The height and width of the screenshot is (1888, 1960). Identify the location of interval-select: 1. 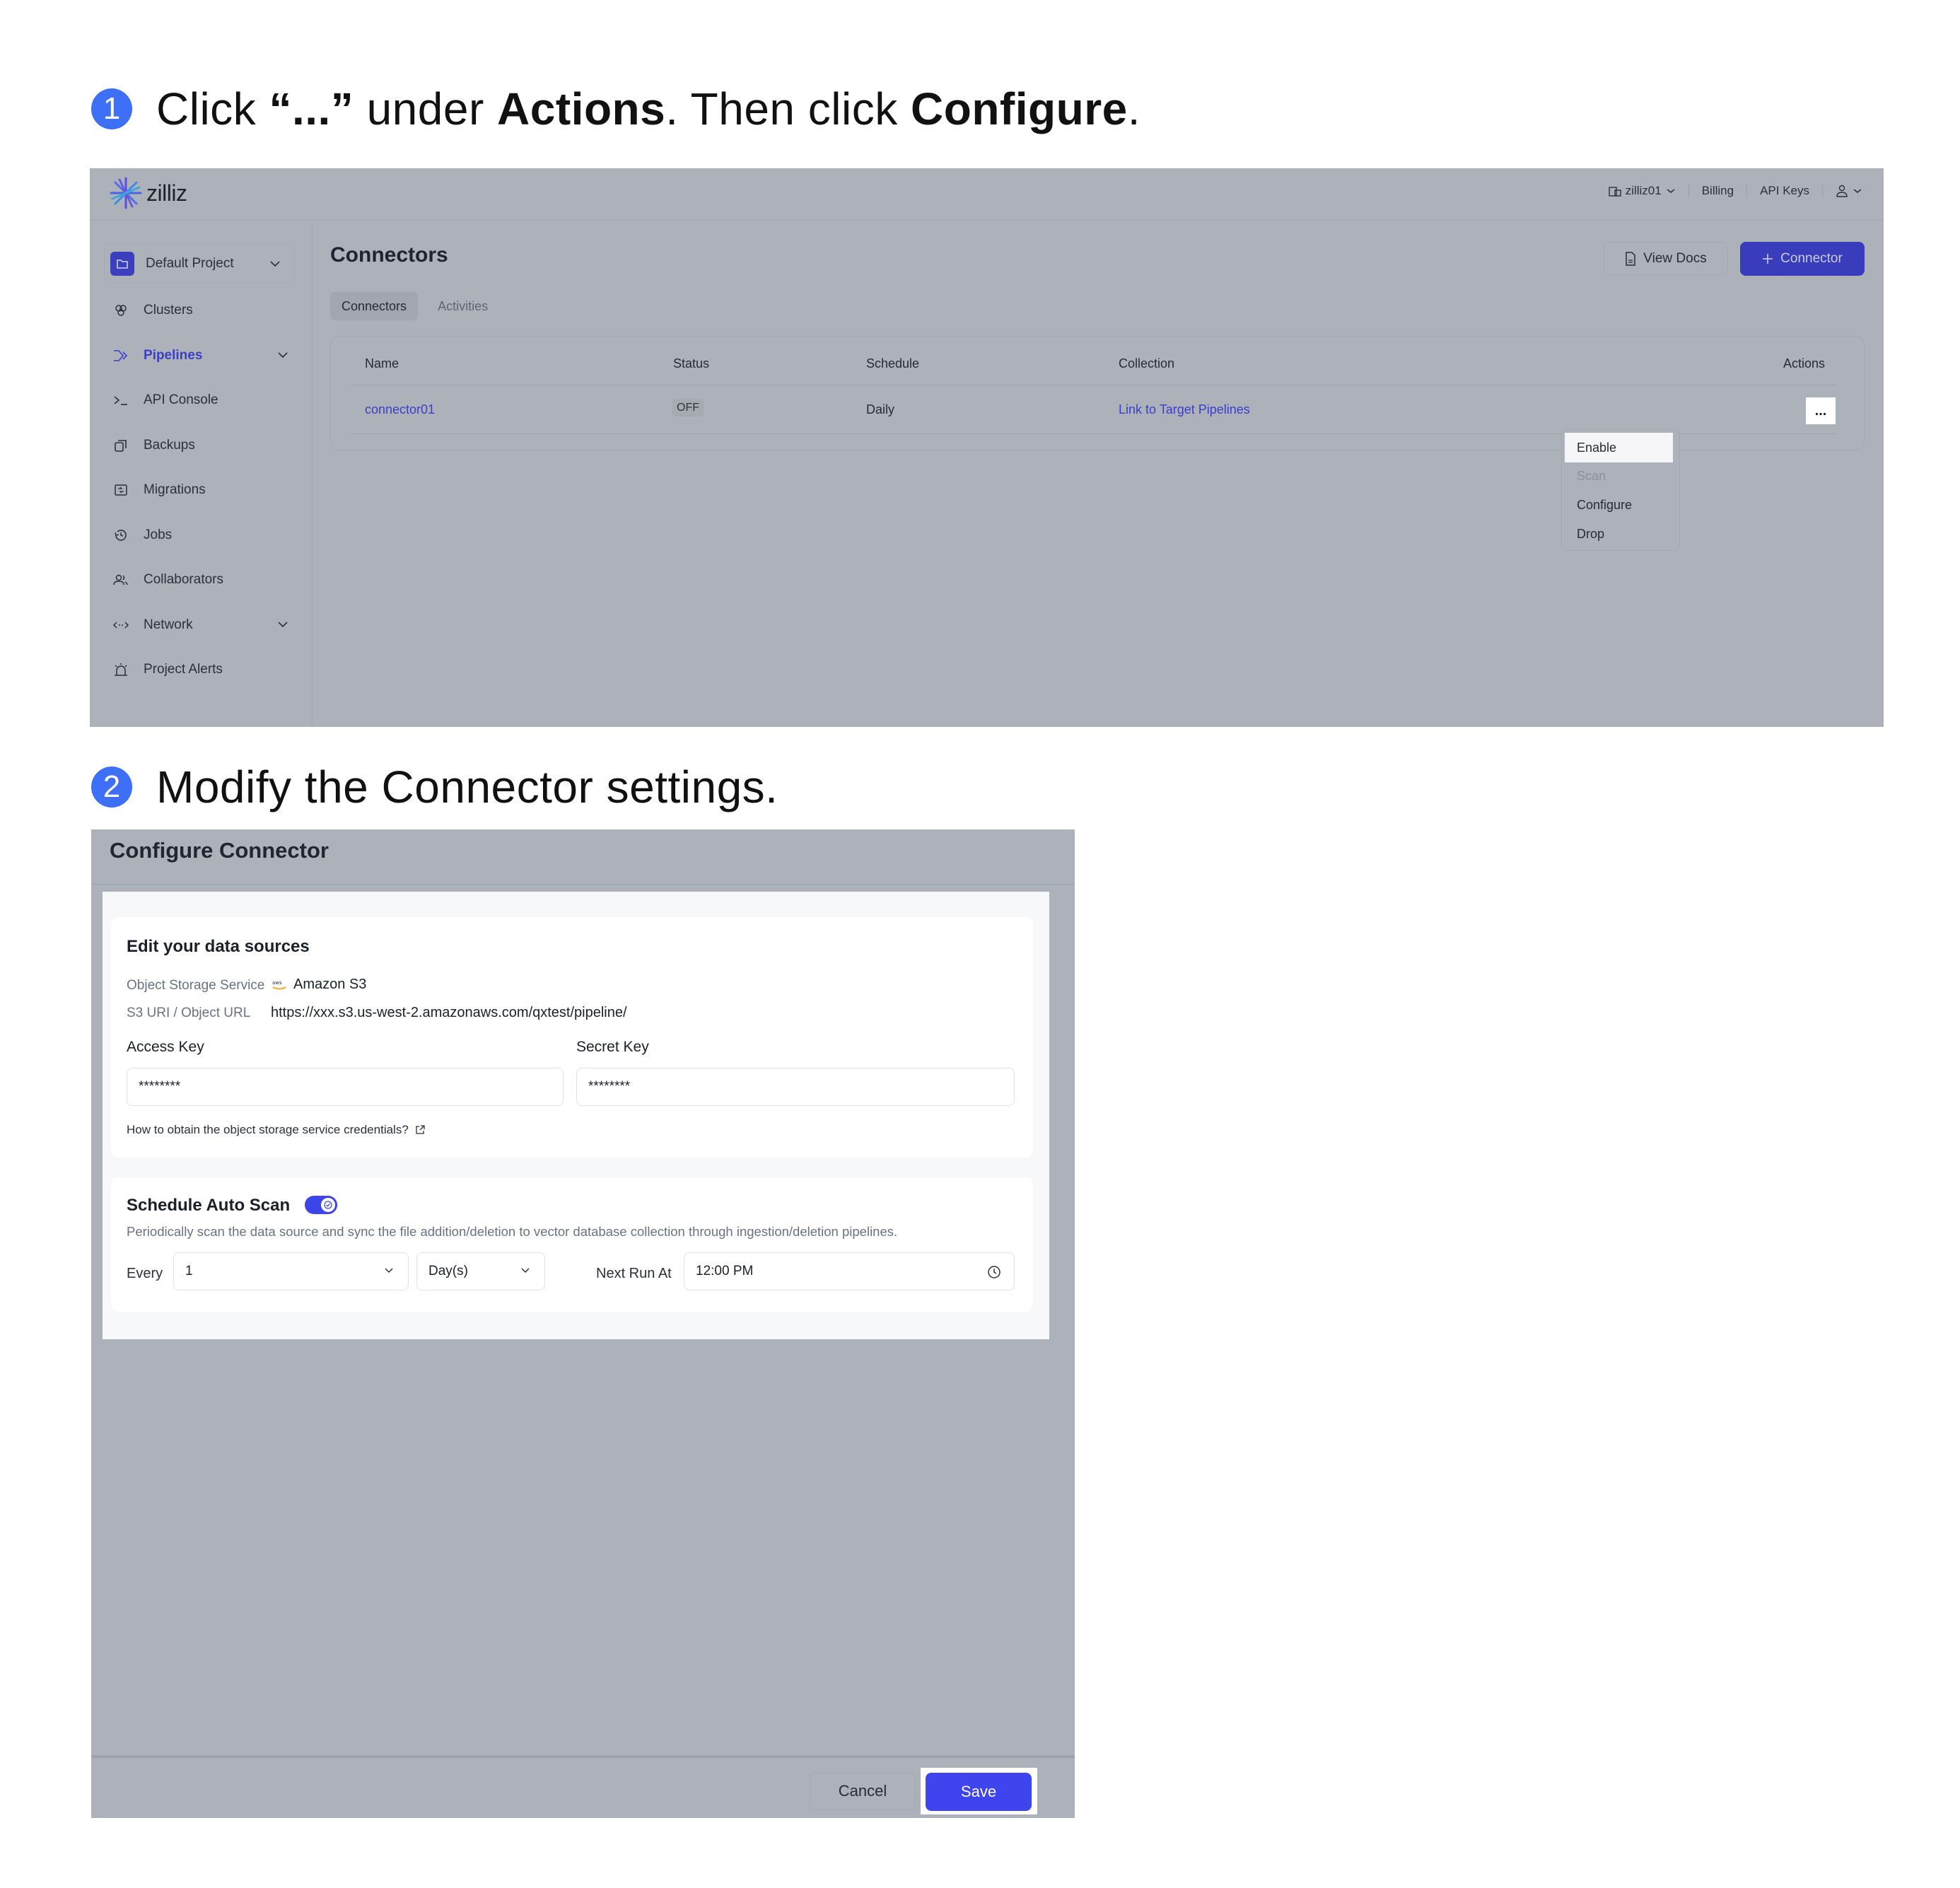
(291, 1271).